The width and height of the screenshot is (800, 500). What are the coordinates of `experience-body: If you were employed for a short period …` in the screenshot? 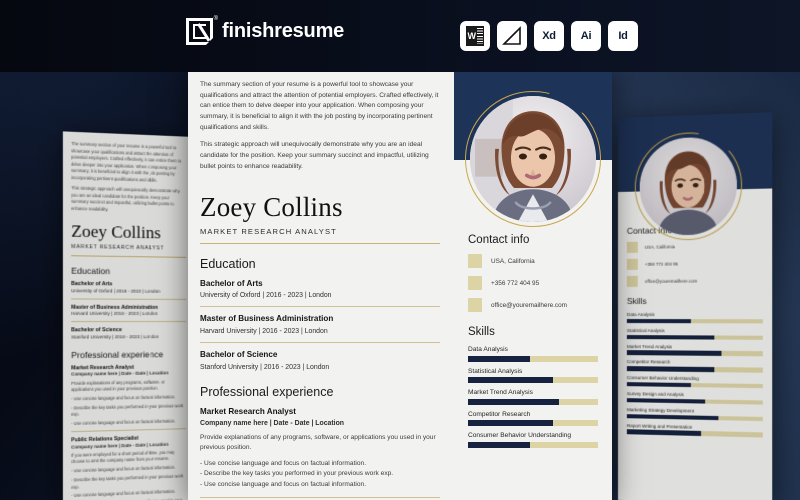 It's located at (123, 457).